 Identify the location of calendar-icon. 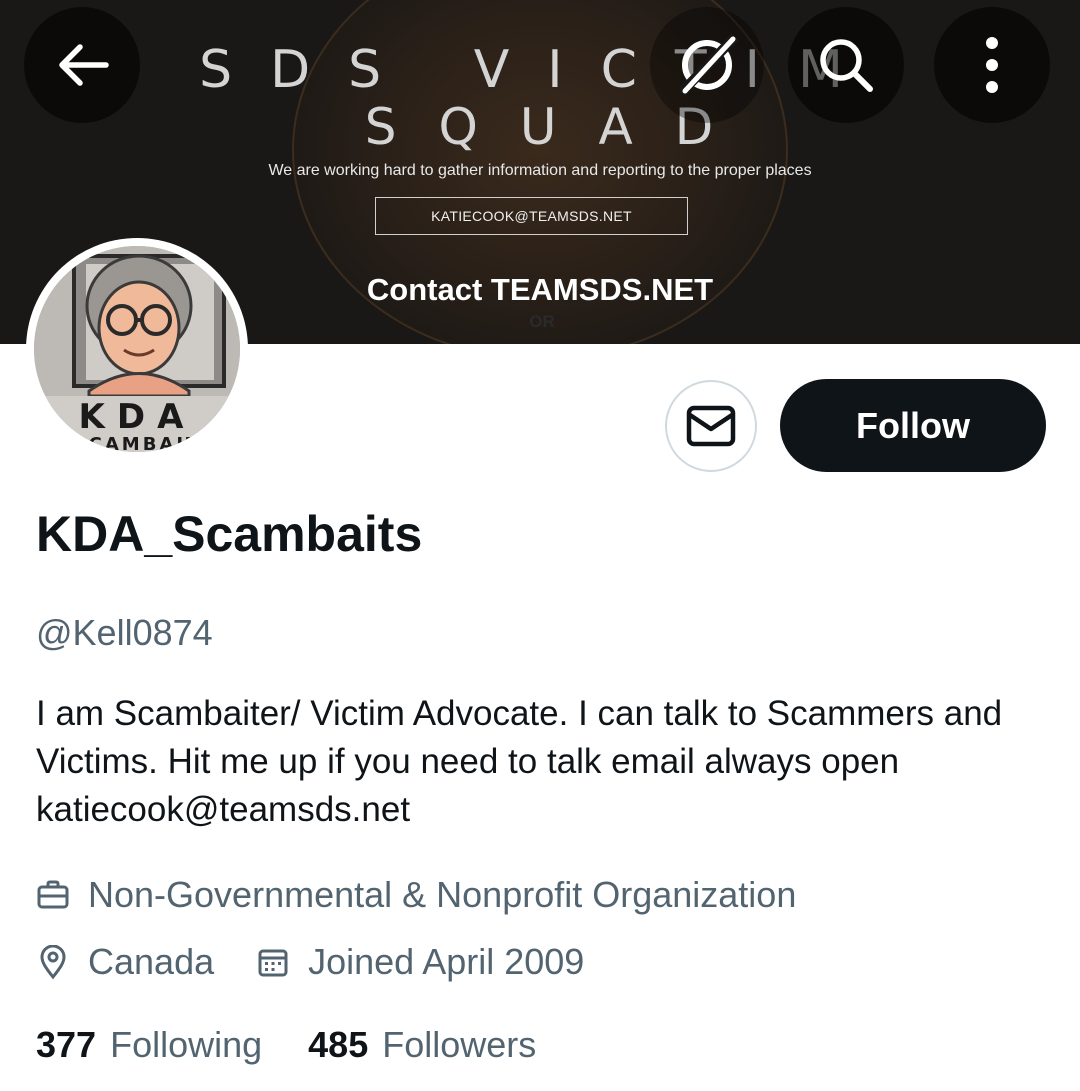
(273, 962).